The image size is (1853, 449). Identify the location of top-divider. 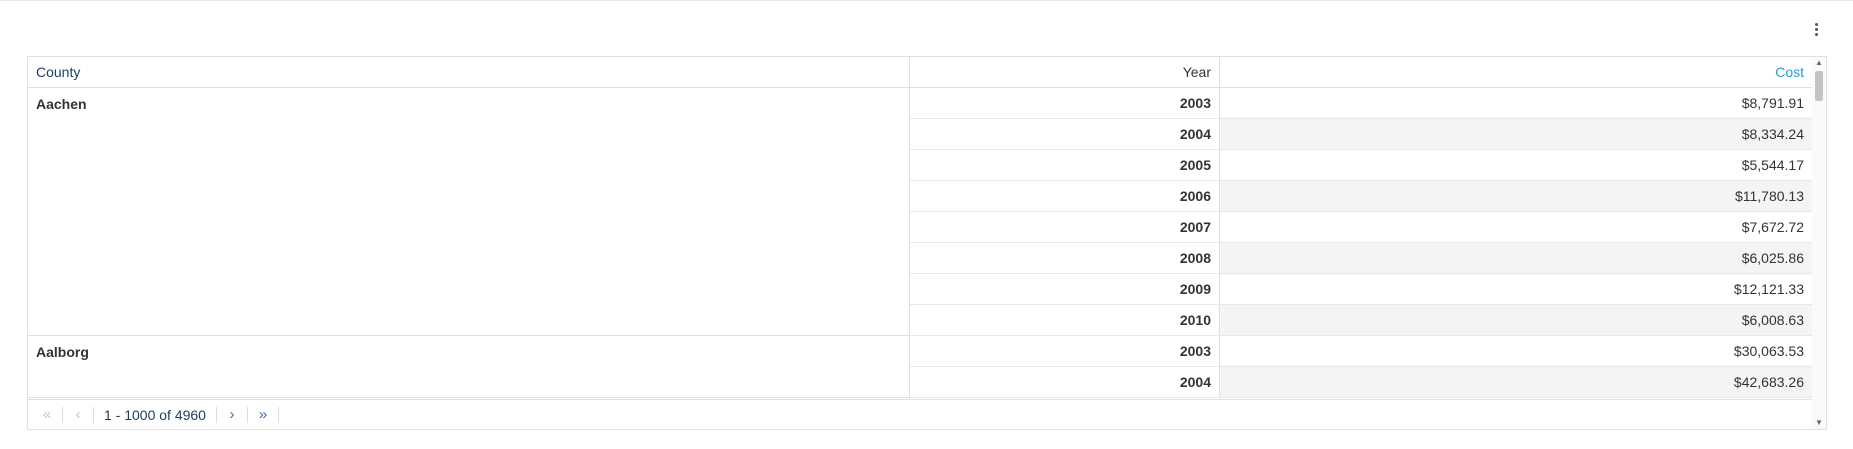
(926, 0).